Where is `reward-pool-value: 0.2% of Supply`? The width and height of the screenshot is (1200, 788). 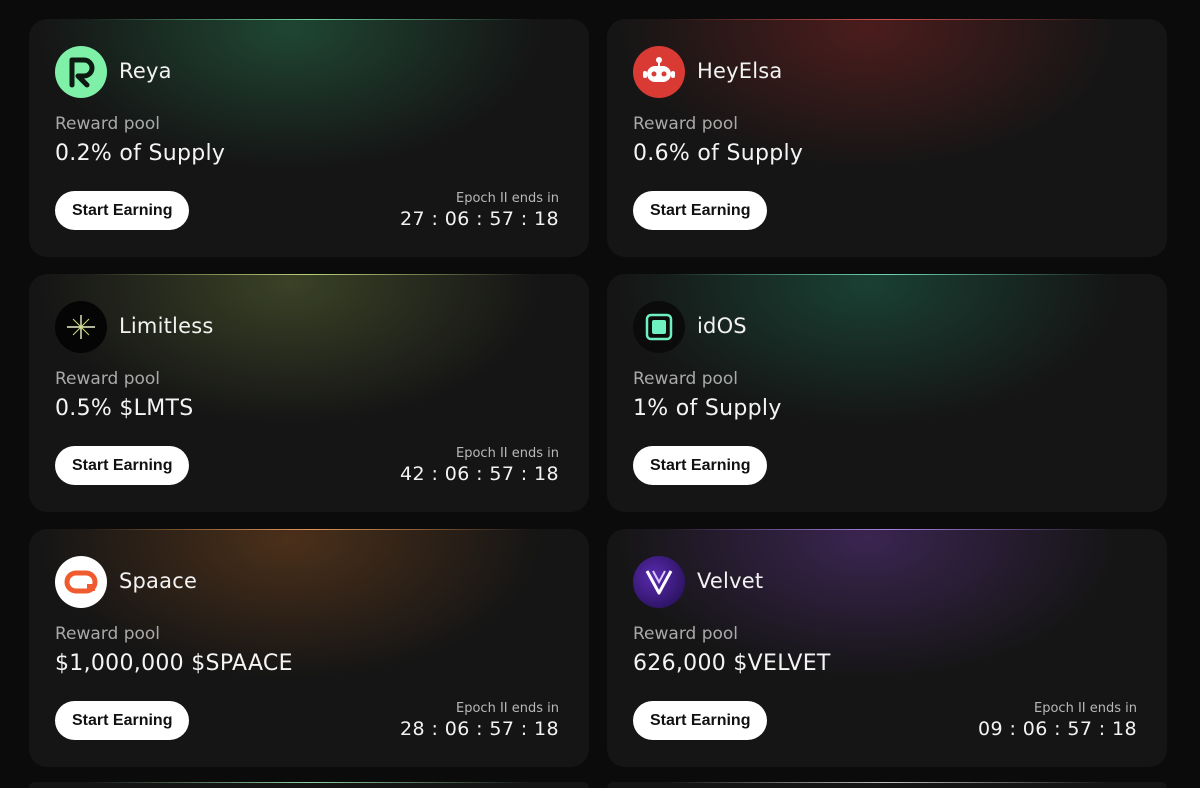 reward-pool-value: 0.2% of Supply is located at coordinates (140, 153).